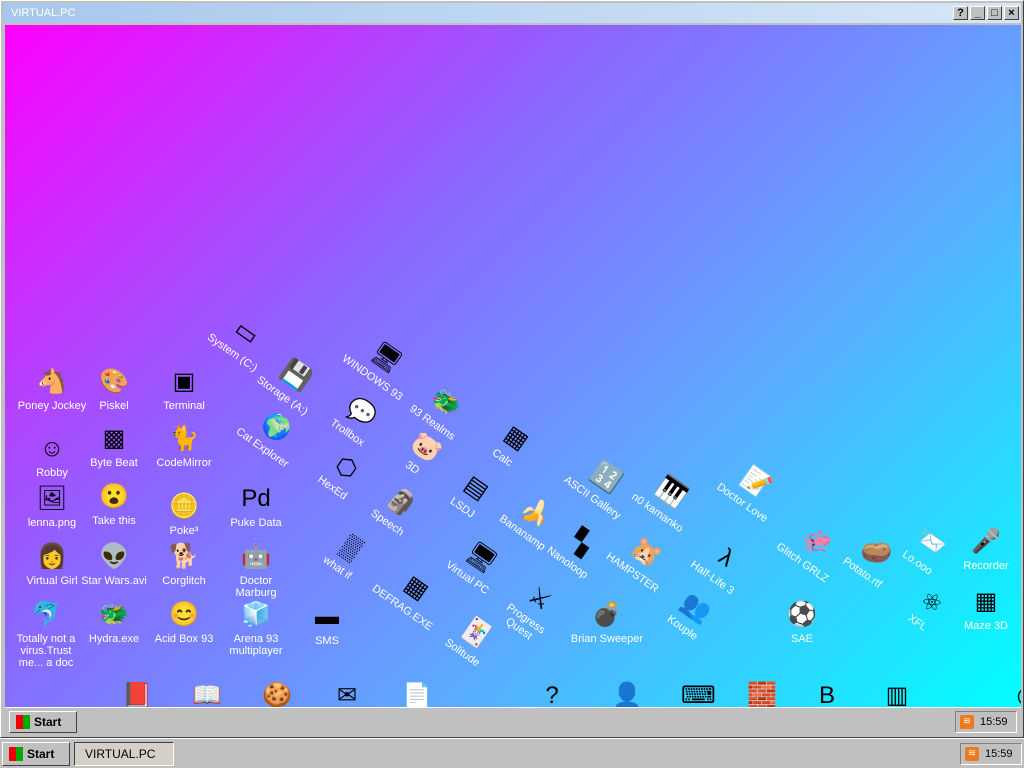 This screenshot has height=768, width=1024. I want to click on close-button: ×, so click(1011, 13).